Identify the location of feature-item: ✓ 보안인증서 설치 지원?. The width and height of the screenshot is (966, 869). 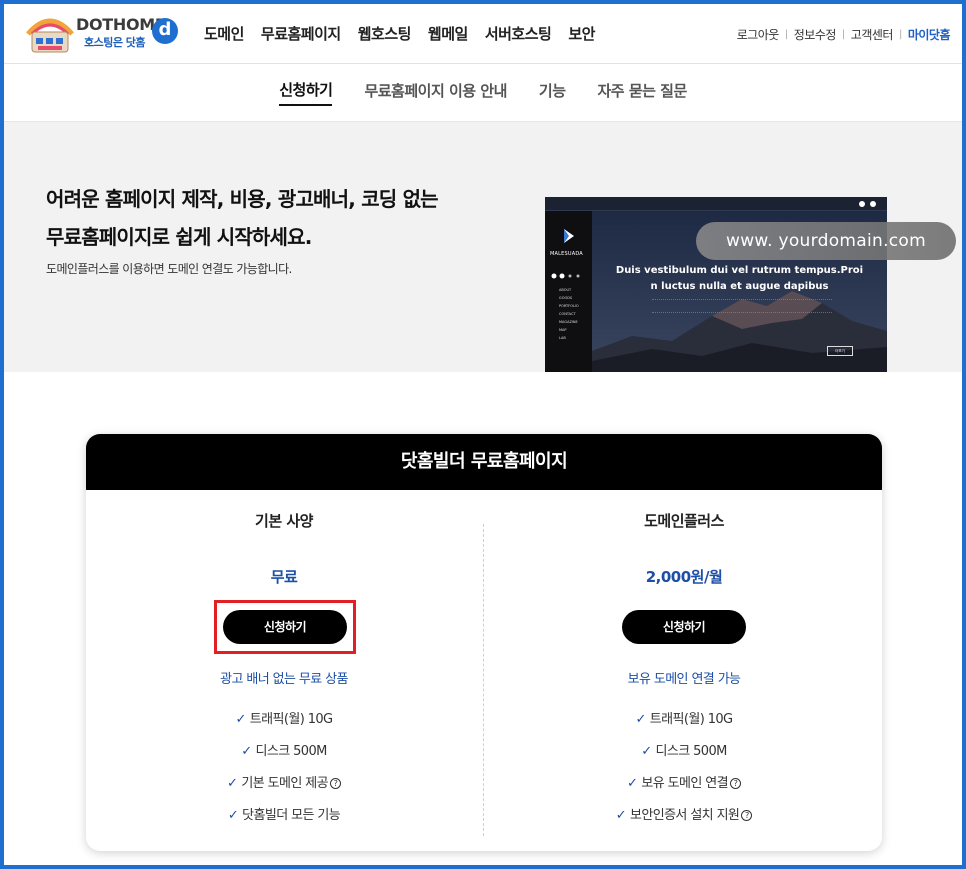
(684, 820).